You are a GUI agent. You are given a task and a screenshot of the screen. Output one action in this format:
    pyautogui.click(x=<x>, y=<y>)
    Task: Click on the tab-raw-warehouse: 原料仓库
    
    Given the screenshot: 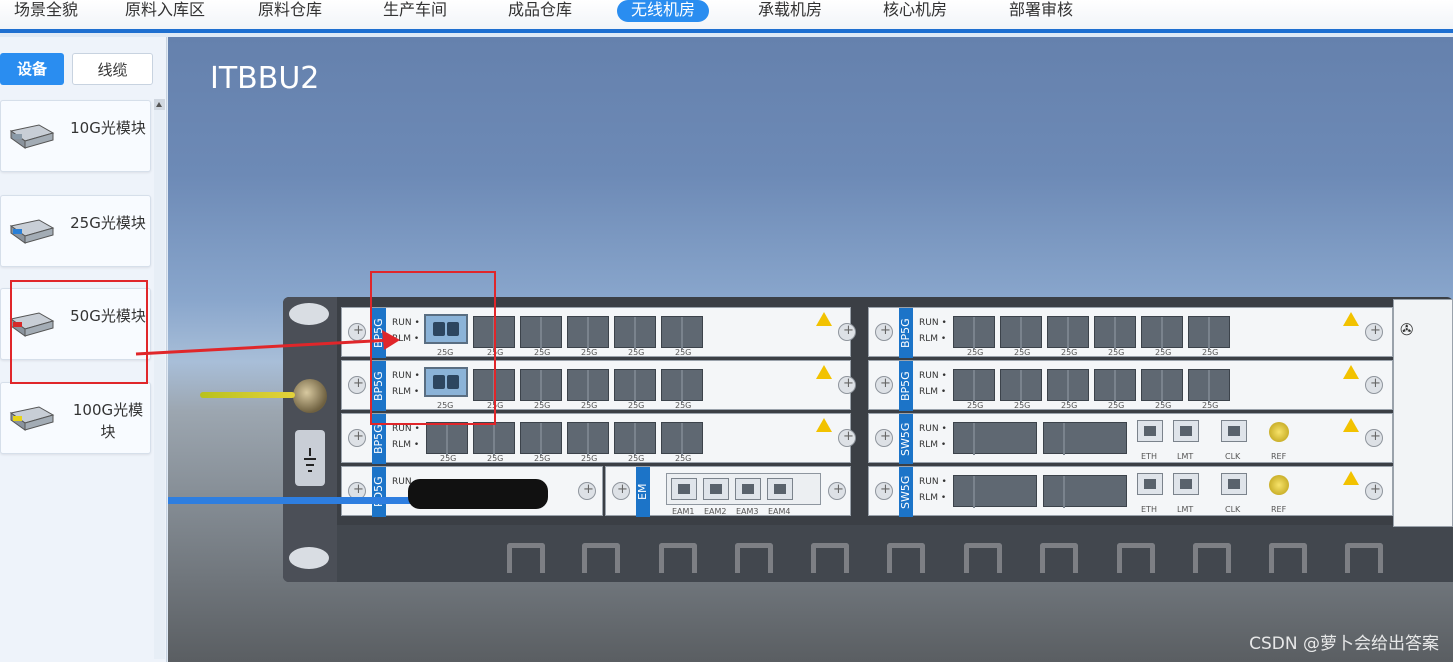 What is the action you would take?
    pyautogui.click(x=290, y=11)
    